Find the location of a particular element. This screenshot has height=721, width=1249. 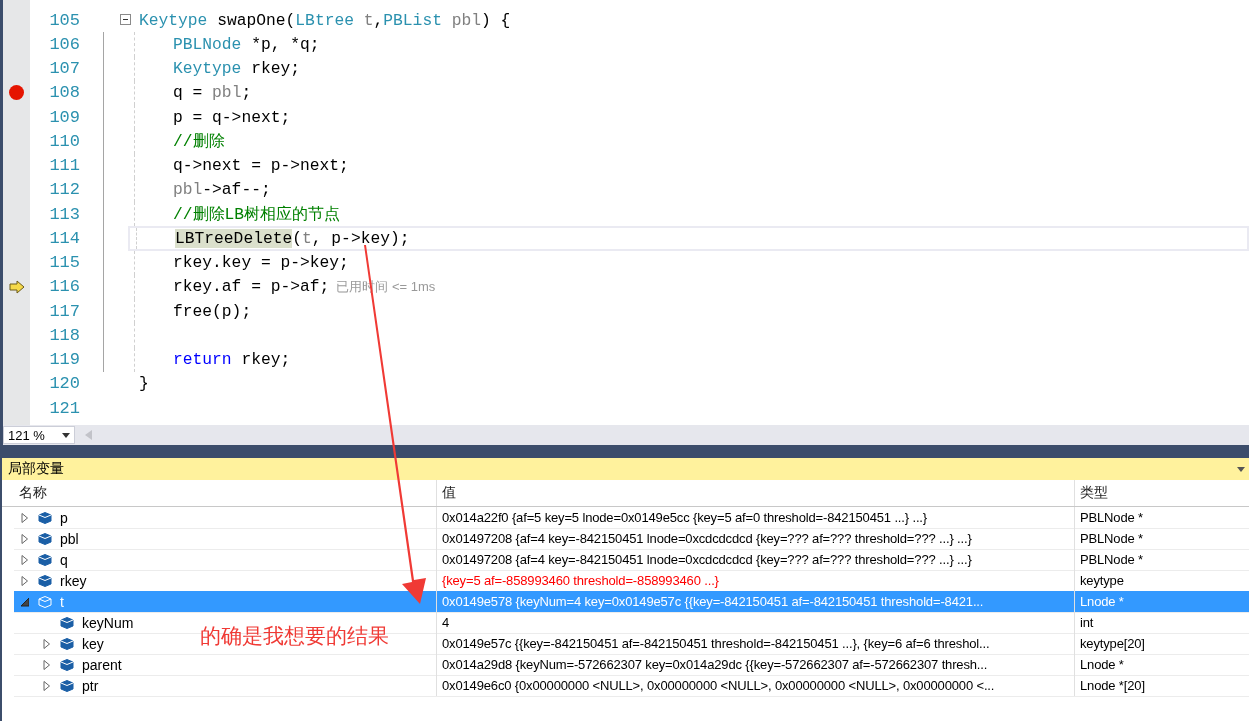

dropdown-icon is located at coordinates (1241, 469).